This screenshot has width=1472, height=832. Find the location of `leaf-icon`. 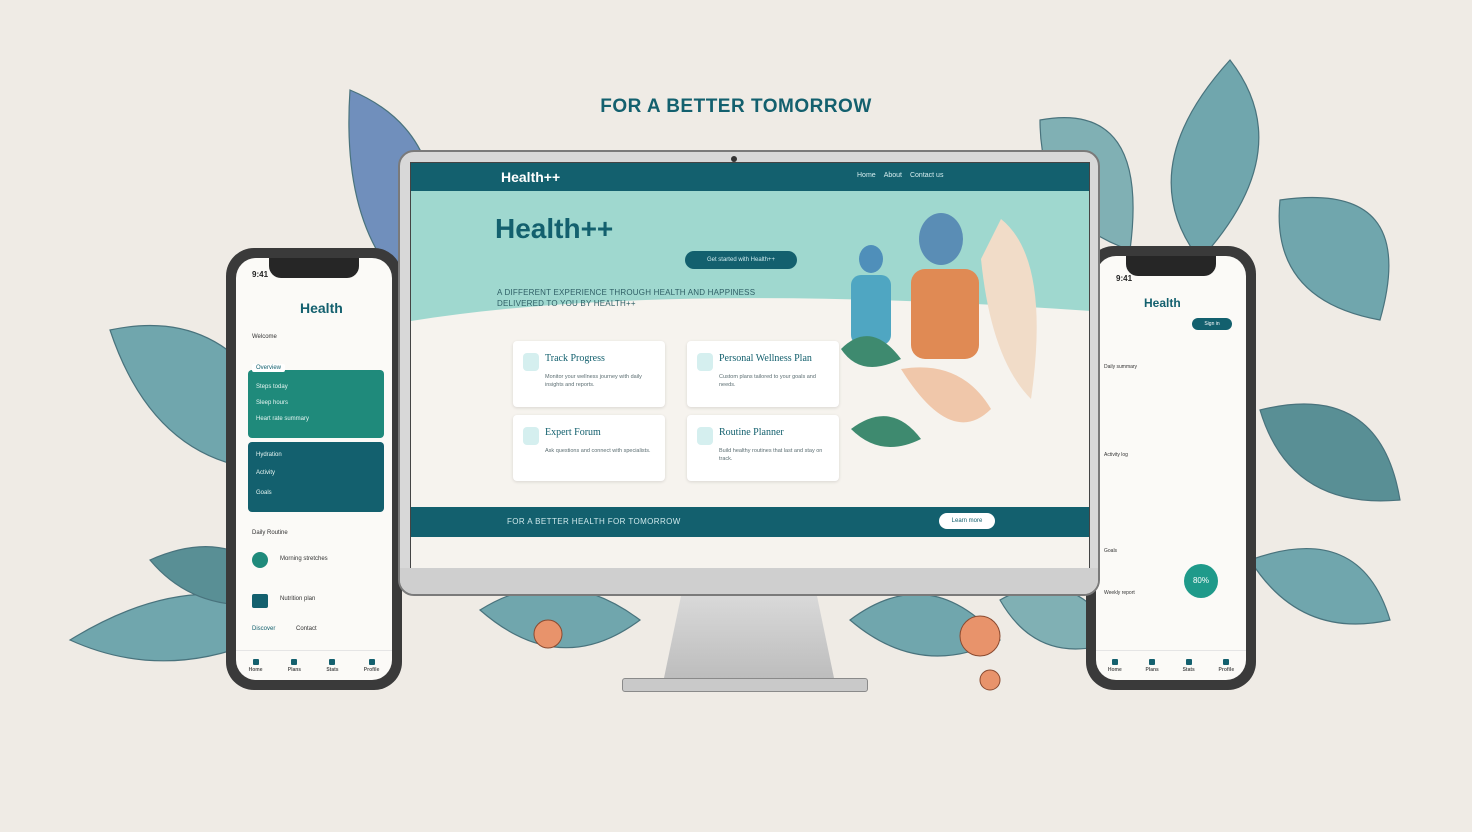

leaf-icon is located at coordinates (531, 436).